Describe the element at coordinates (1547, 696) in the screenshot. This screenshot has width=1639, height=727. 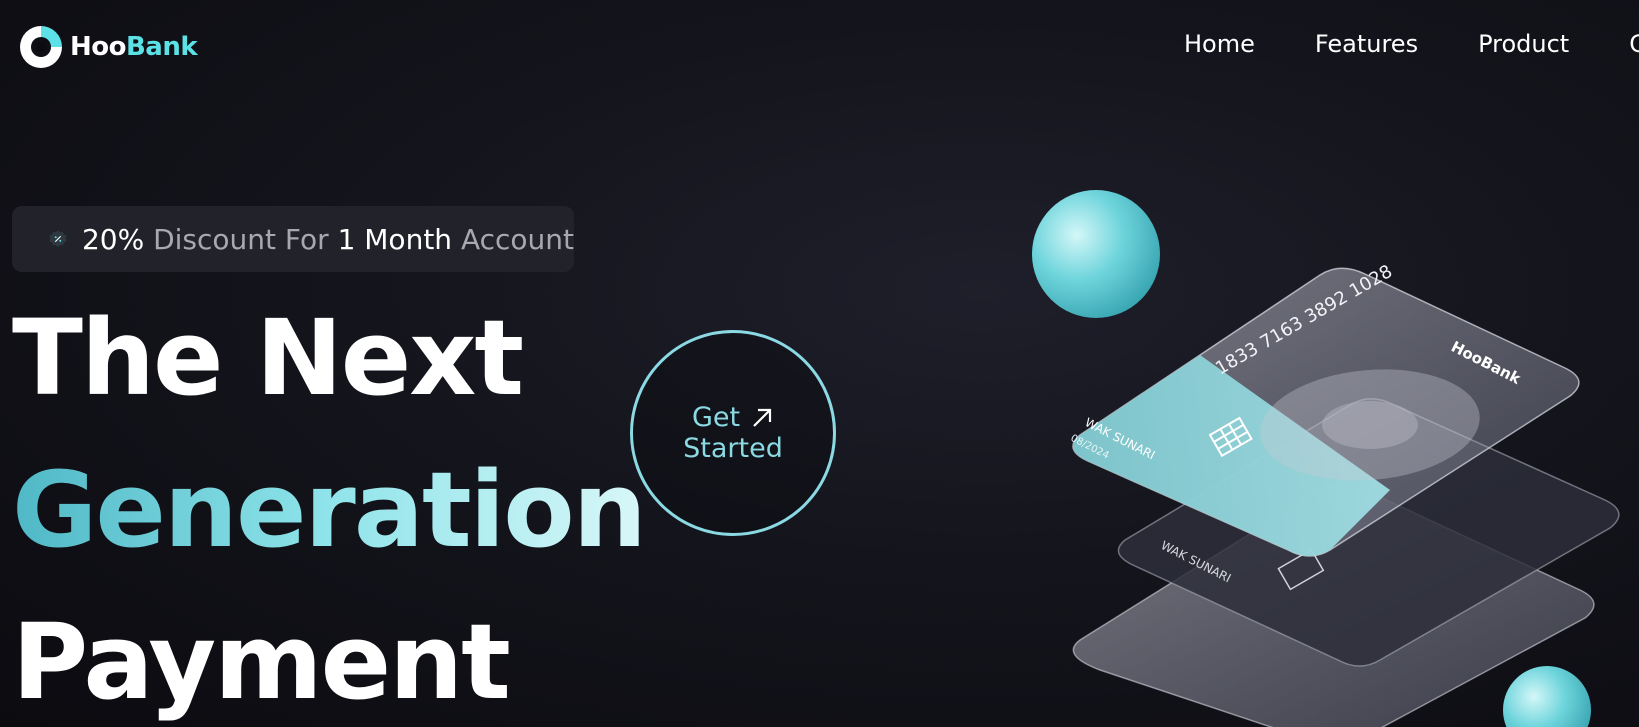
I see `decorative-sphere-bottom` at that location.